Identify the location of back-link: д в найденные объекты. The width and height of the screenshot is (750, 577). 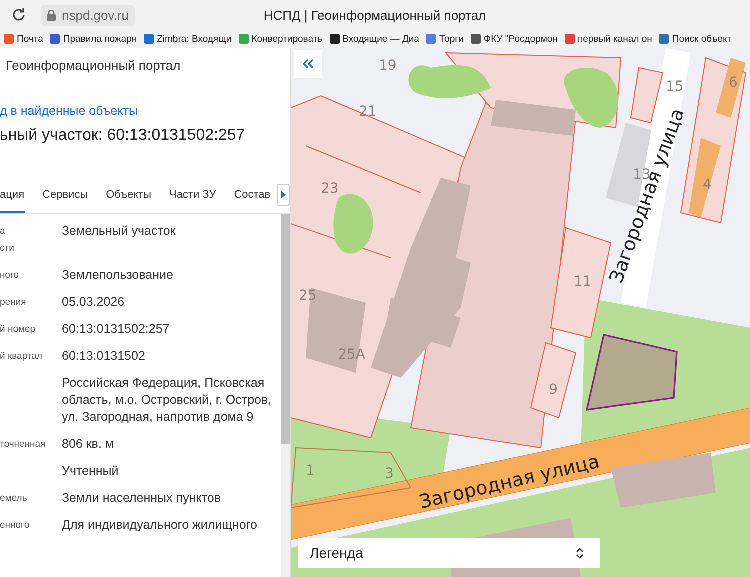
(145, 102).